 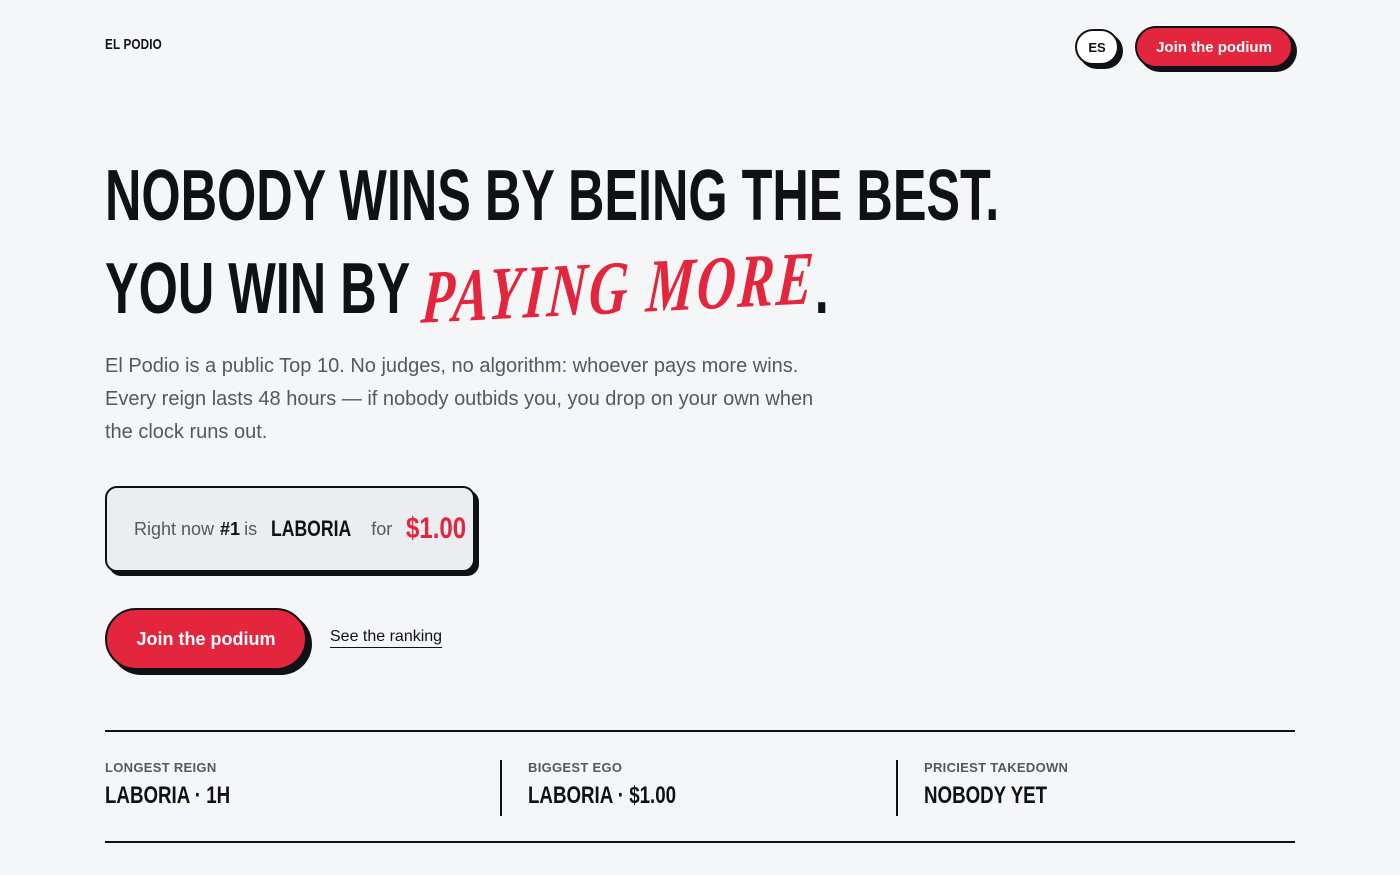 What do you see at coordinates (436, 528) in the screenshot?
I see `leader-price: $1.00` at bounding box center [436, 528].